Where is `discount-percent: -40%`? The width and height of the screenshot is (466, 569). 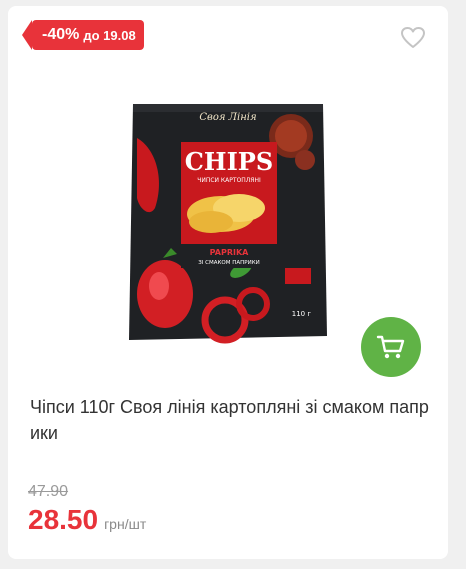 discount-percent: -40% is located at coordinates (61, 34).